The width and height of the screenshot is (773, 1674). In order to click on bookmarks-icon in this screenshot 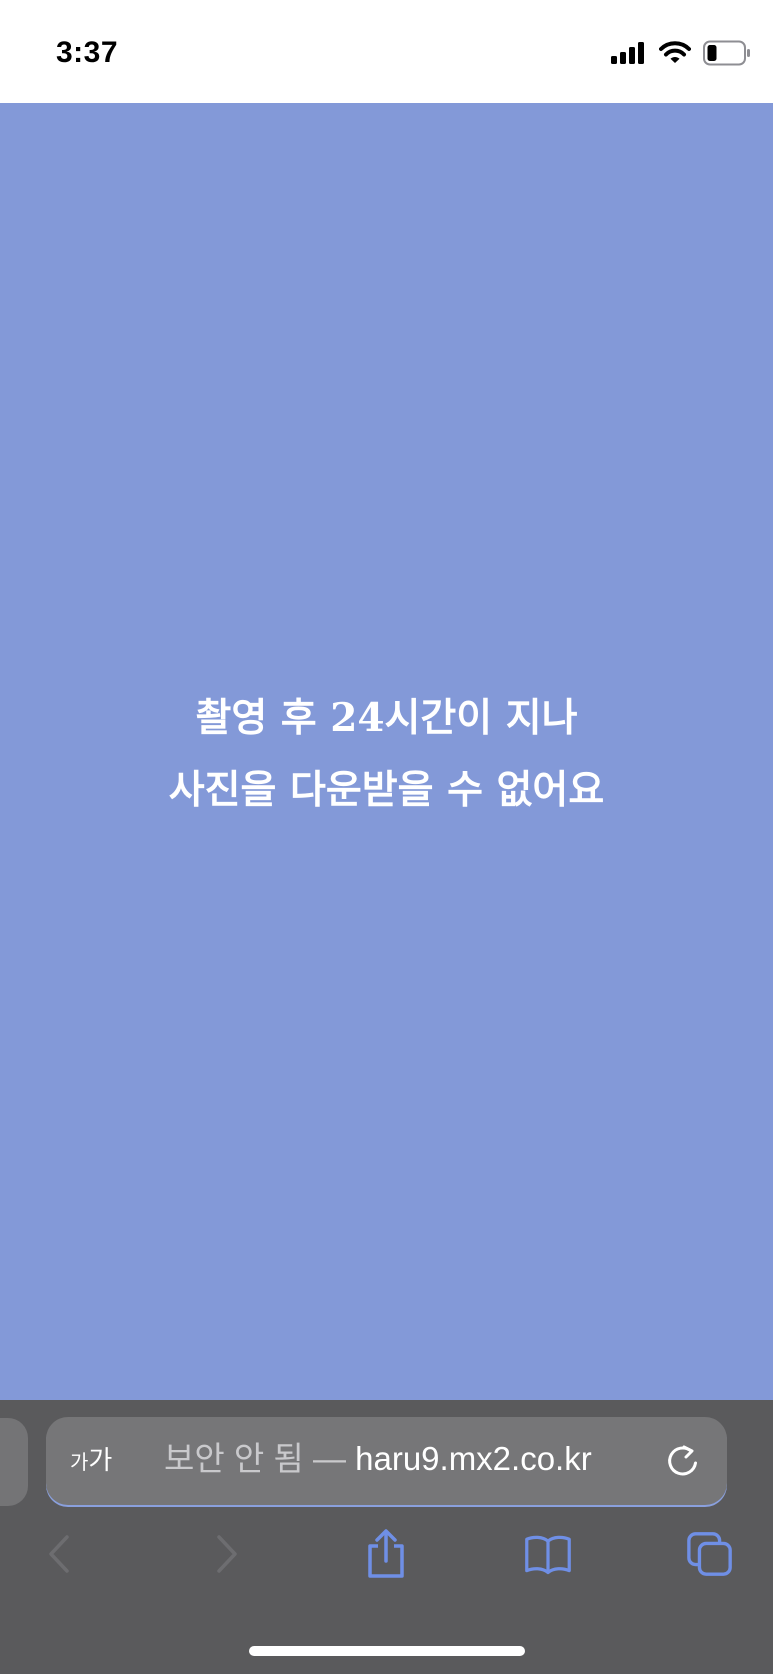, I will do `click(548, 1555)`.